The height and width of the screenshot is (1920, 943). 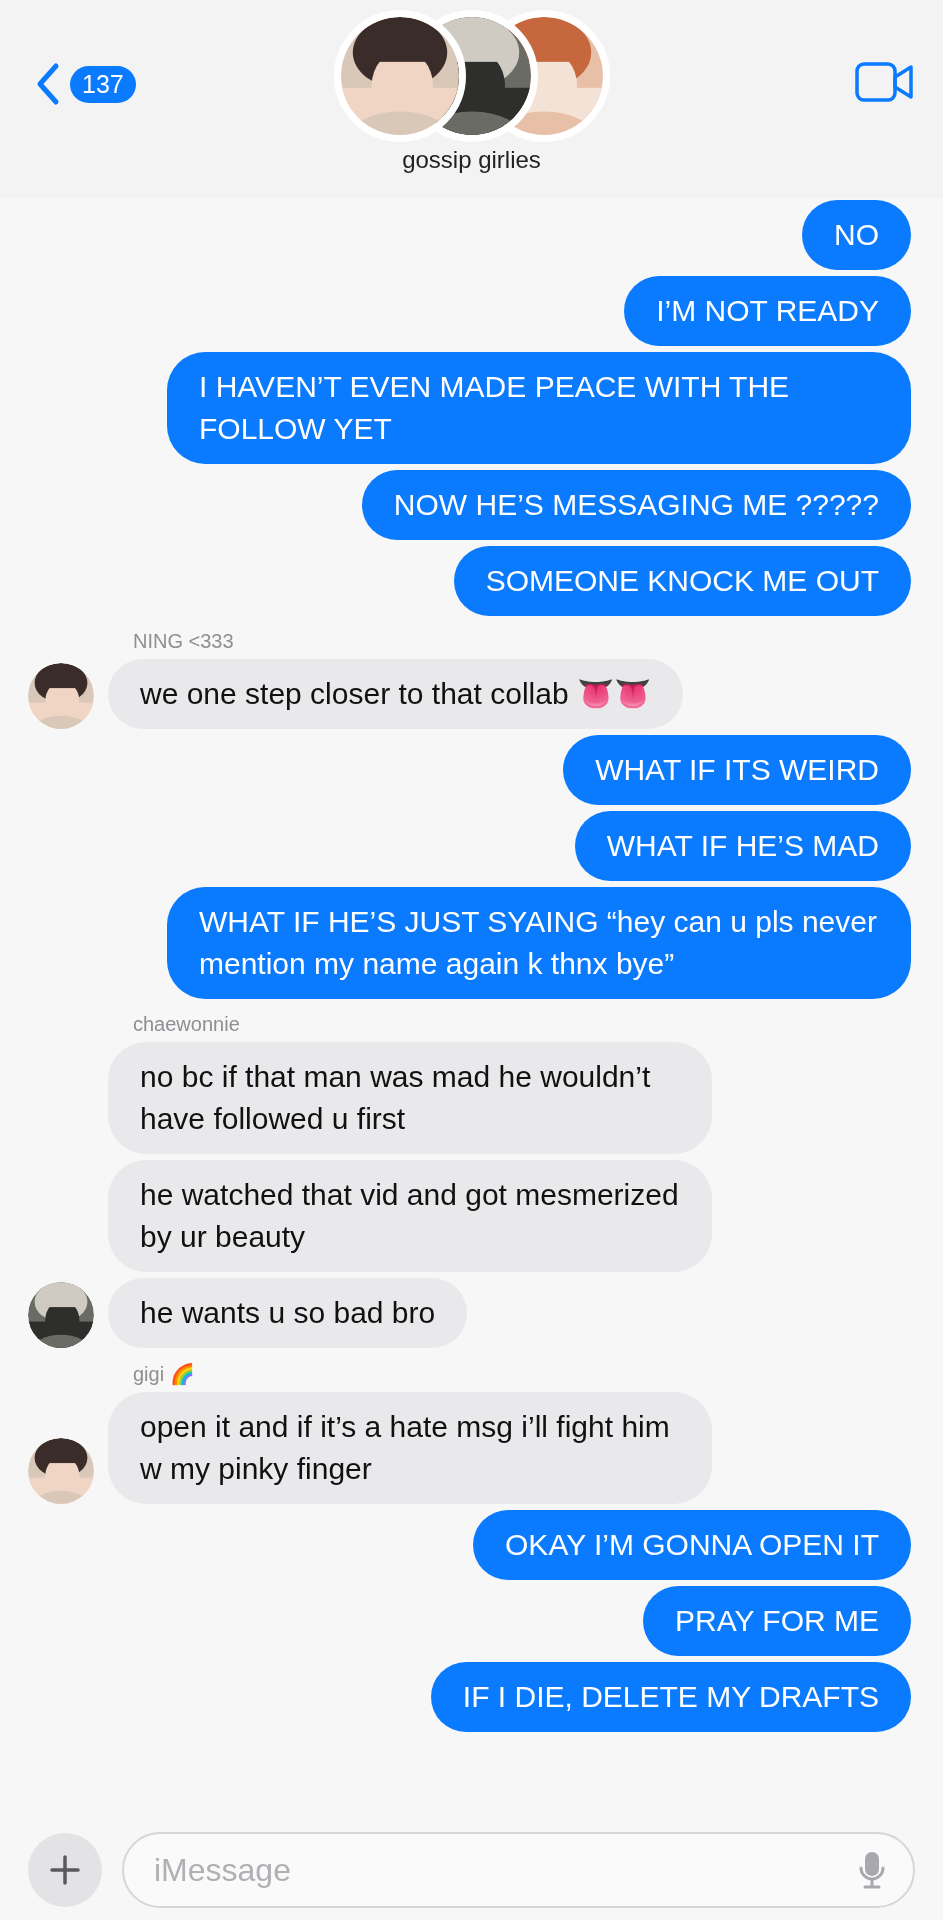 What do you see at coordinates (692, 1545) in the screenshot?
I see `sent-message-bubble: OKAY I’M GONNA OPEN IT` at bounding box center [692, 1545].